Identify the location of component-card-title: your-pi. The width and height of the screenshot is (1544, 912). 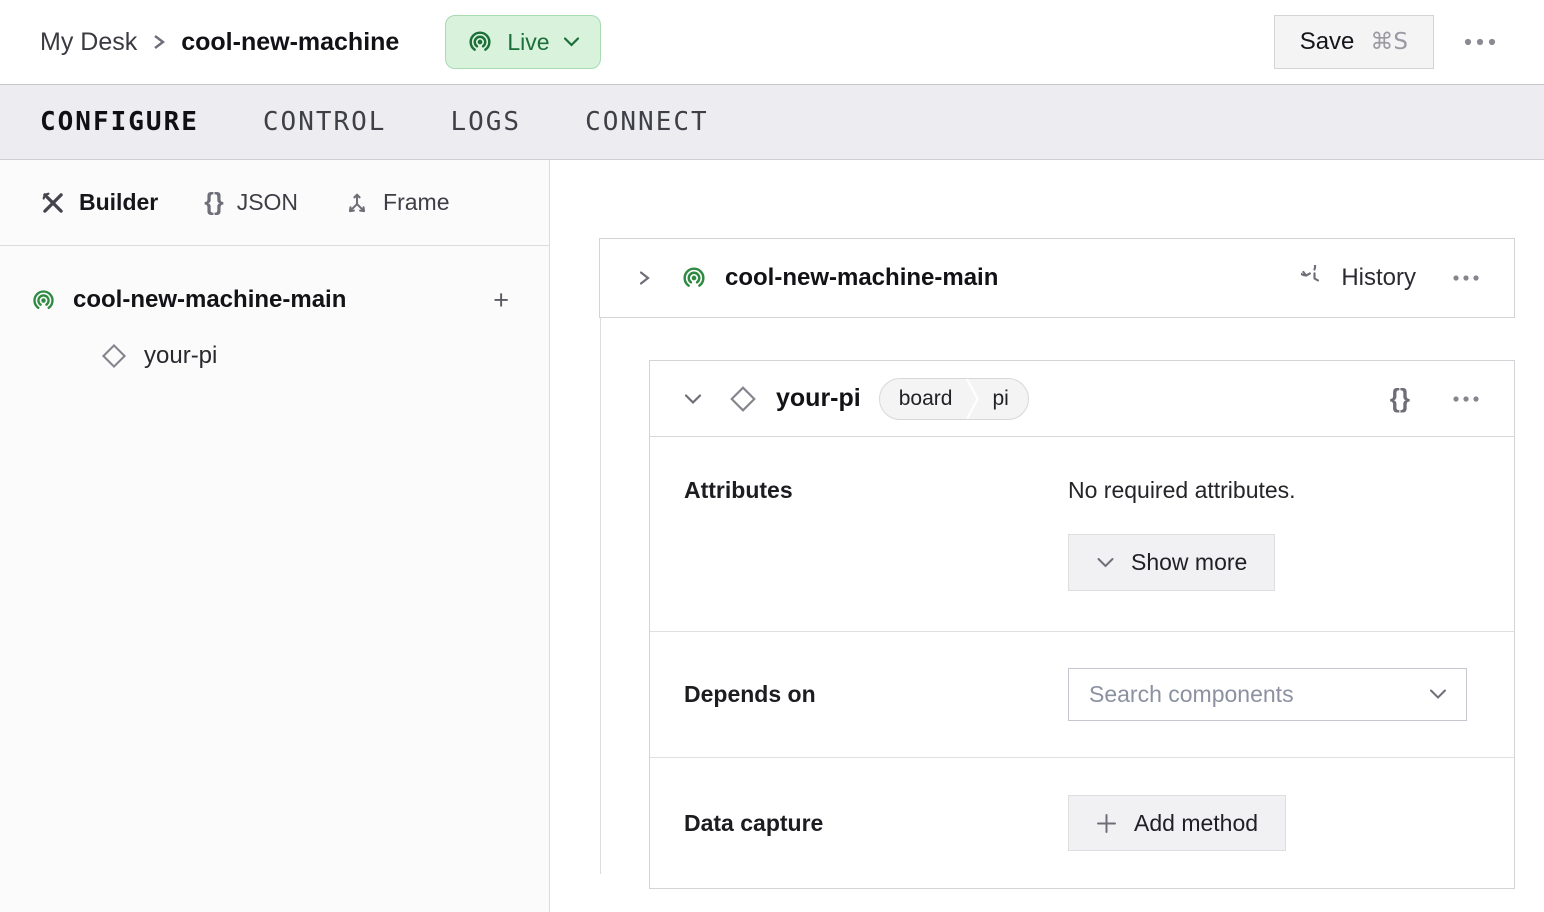
(818, 398).